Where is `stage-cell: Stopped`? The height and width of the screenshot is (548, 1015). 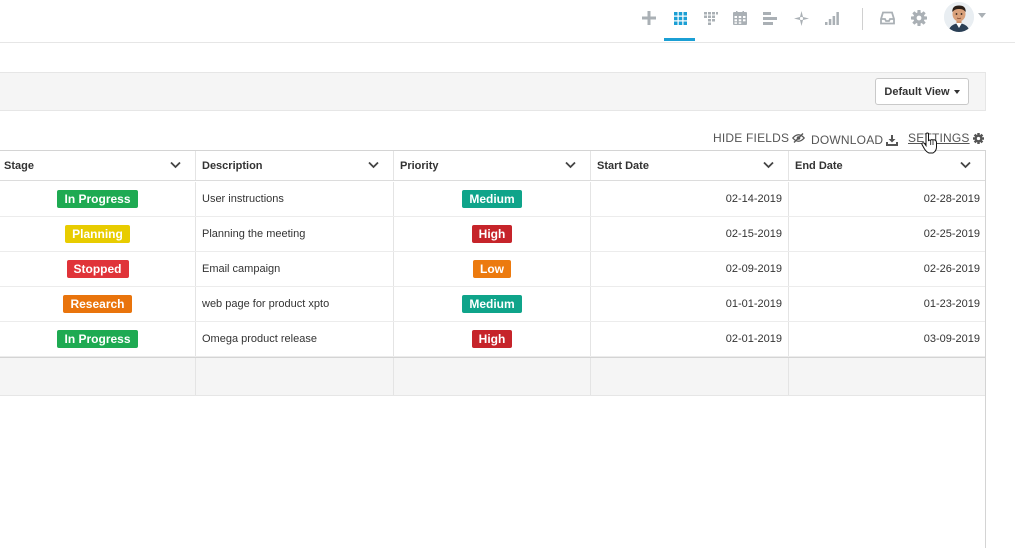
stage-cell: Stopped is located at coordinates (98, 269).